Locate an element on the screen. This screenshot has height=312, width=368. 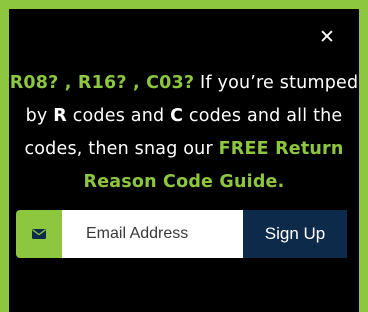
close-button: ✕ is located at coordinates (327, 37).